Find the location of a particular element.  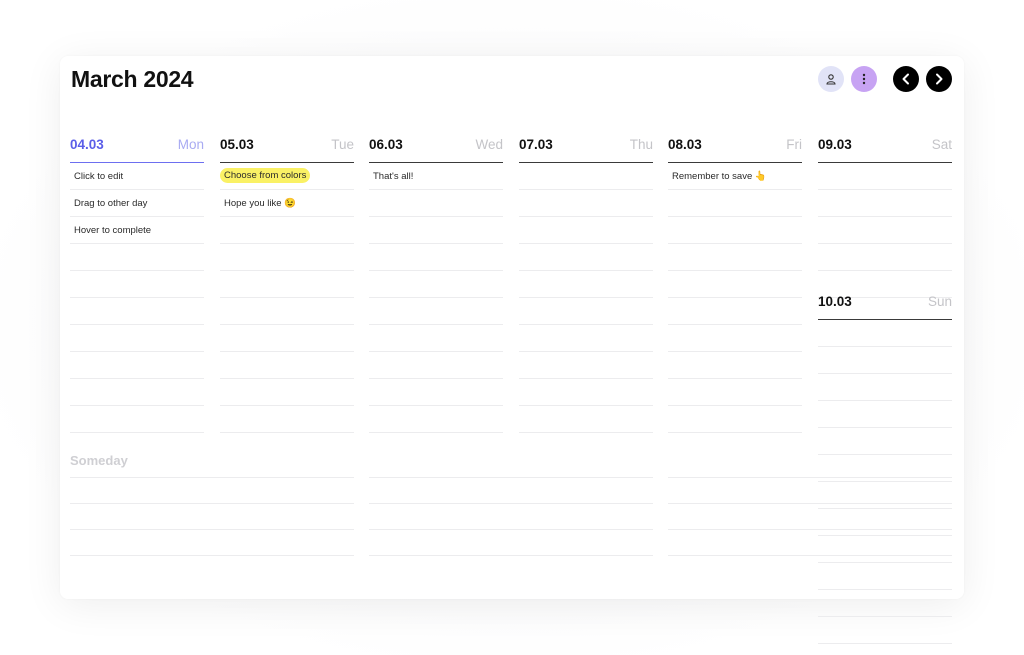

day-column: 06.03 Wed That's all! is located at coordinates (436, 285).